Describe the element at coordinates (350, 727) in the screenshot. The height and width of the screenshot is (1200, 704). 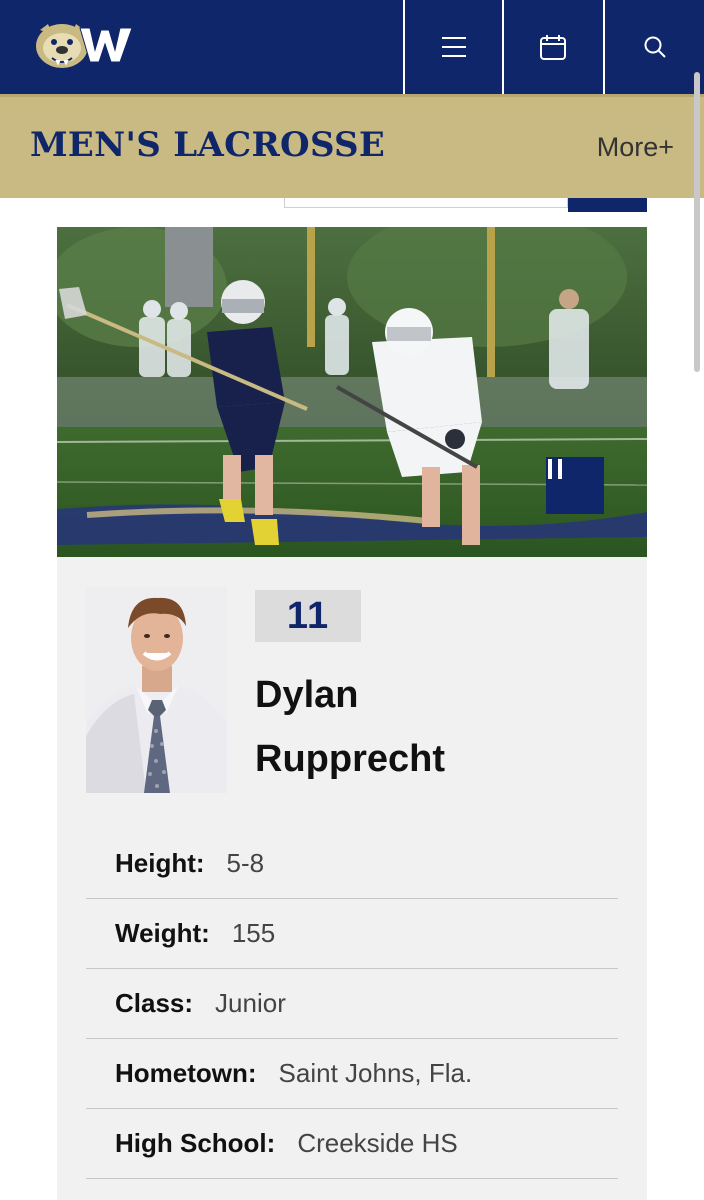
I see `player-name: Dylan Rupprecht` at that location.